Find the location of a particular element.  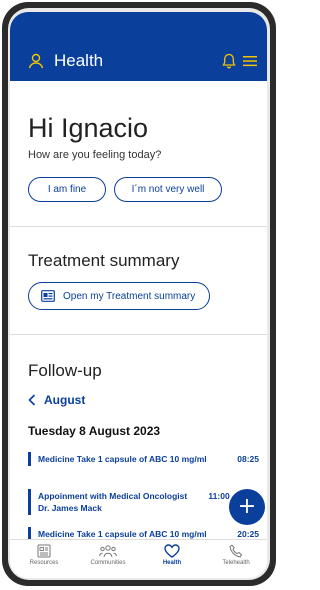

month-label: August is located at coordinates (65, 400).